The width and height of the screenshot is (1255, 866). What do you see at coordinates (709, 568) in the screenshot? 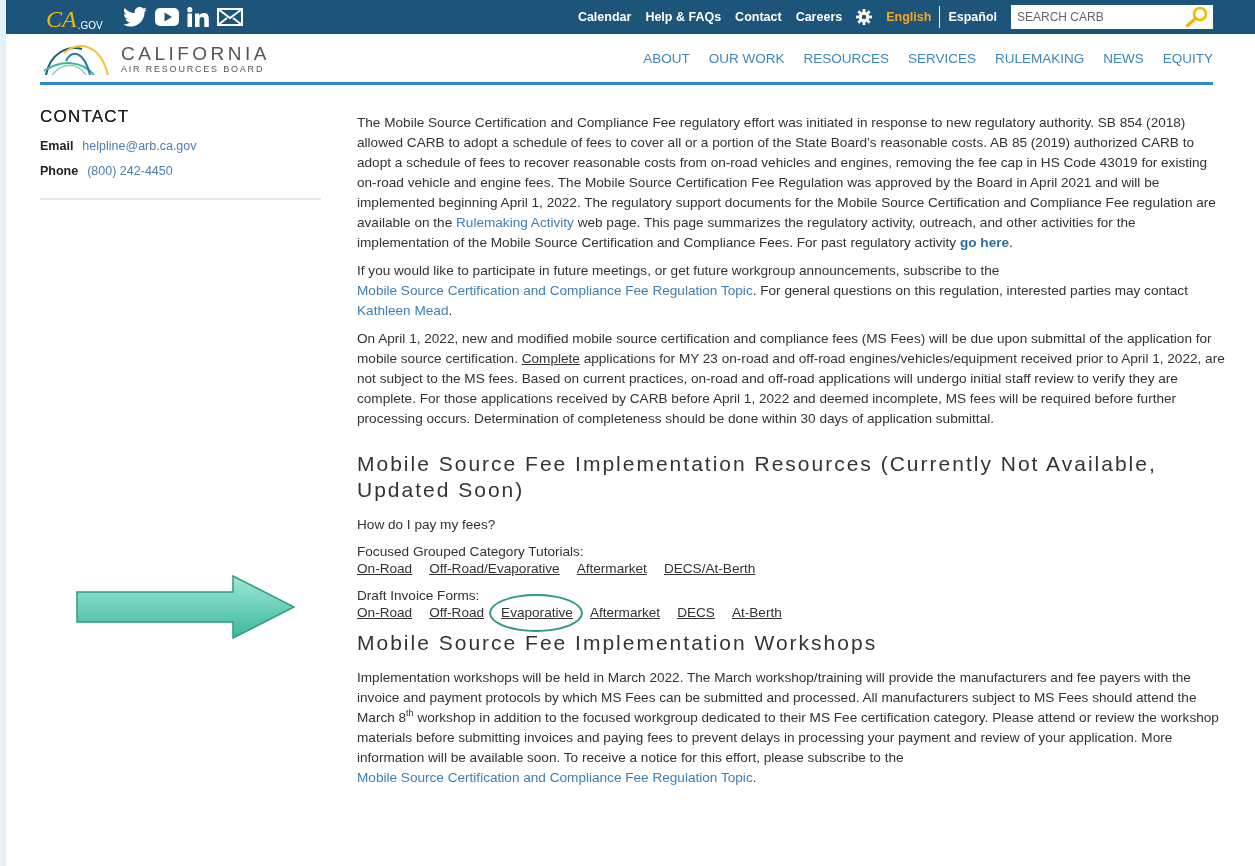
I see `resource-link: DECS/At-Berth` at bounding box center [709, 568].